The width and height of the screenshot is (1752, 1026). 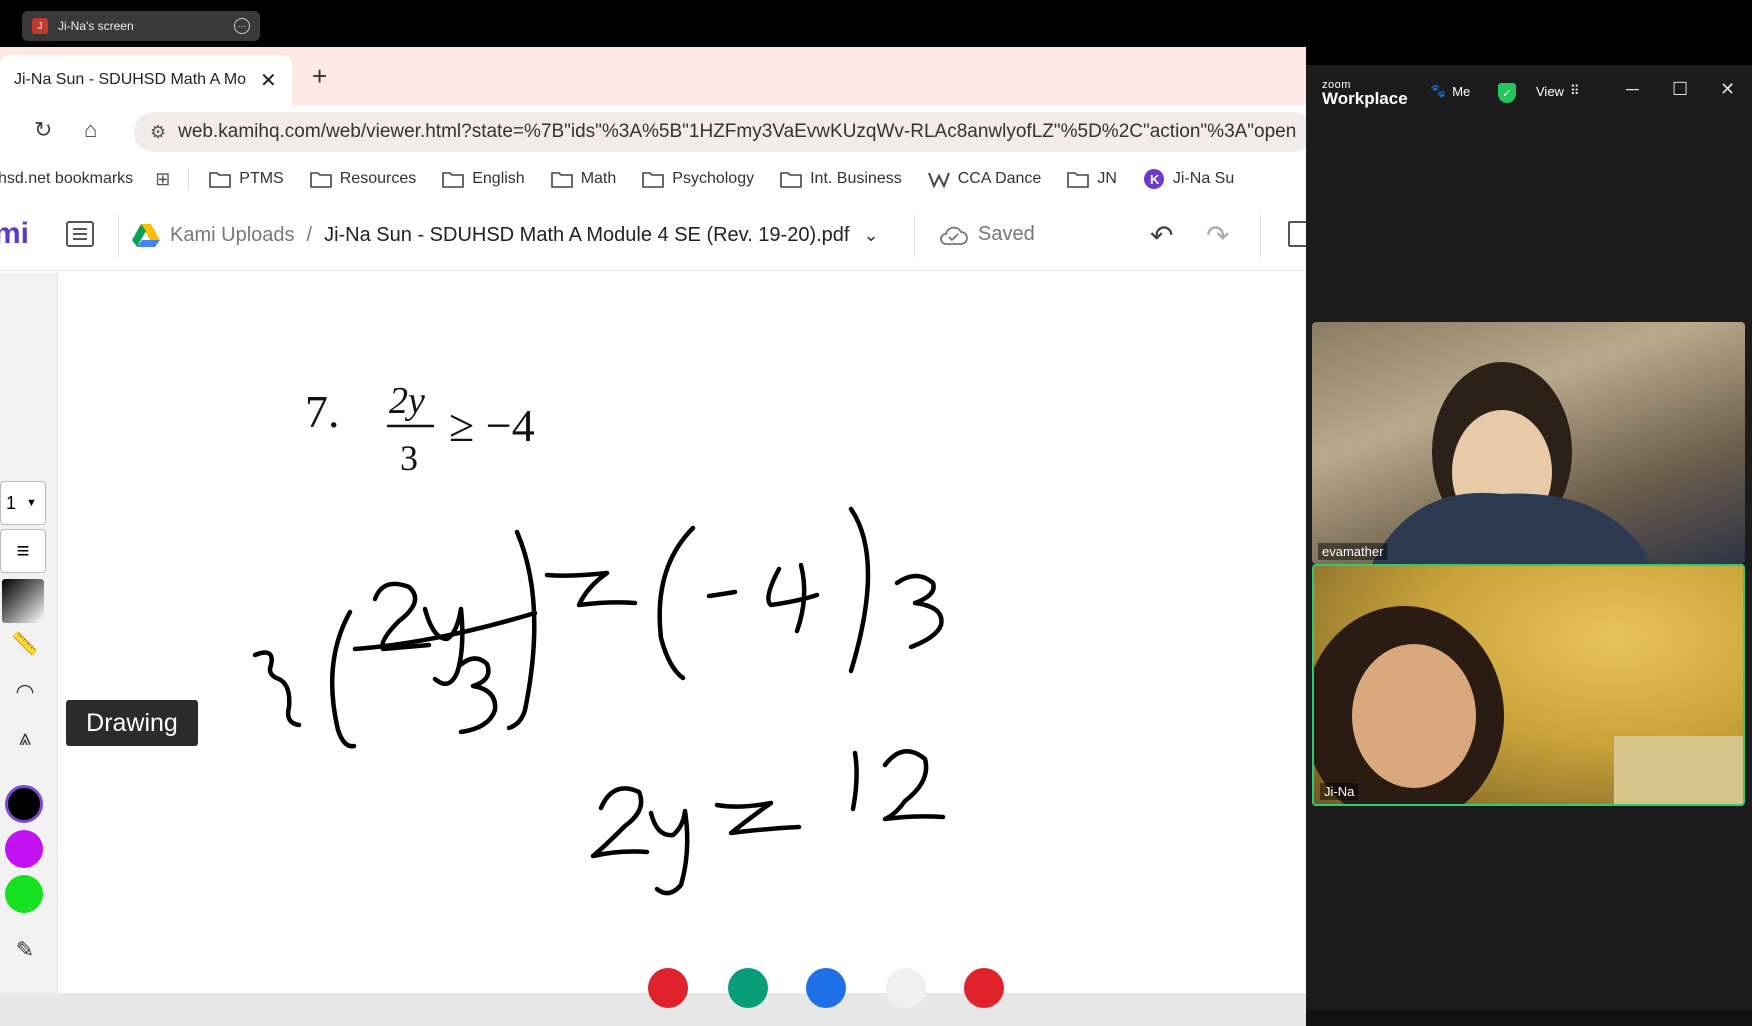 What do you see at coordinates (242, 26) in the screenshot?
I see `more-icon: ···` at bounding box center [242, 26].